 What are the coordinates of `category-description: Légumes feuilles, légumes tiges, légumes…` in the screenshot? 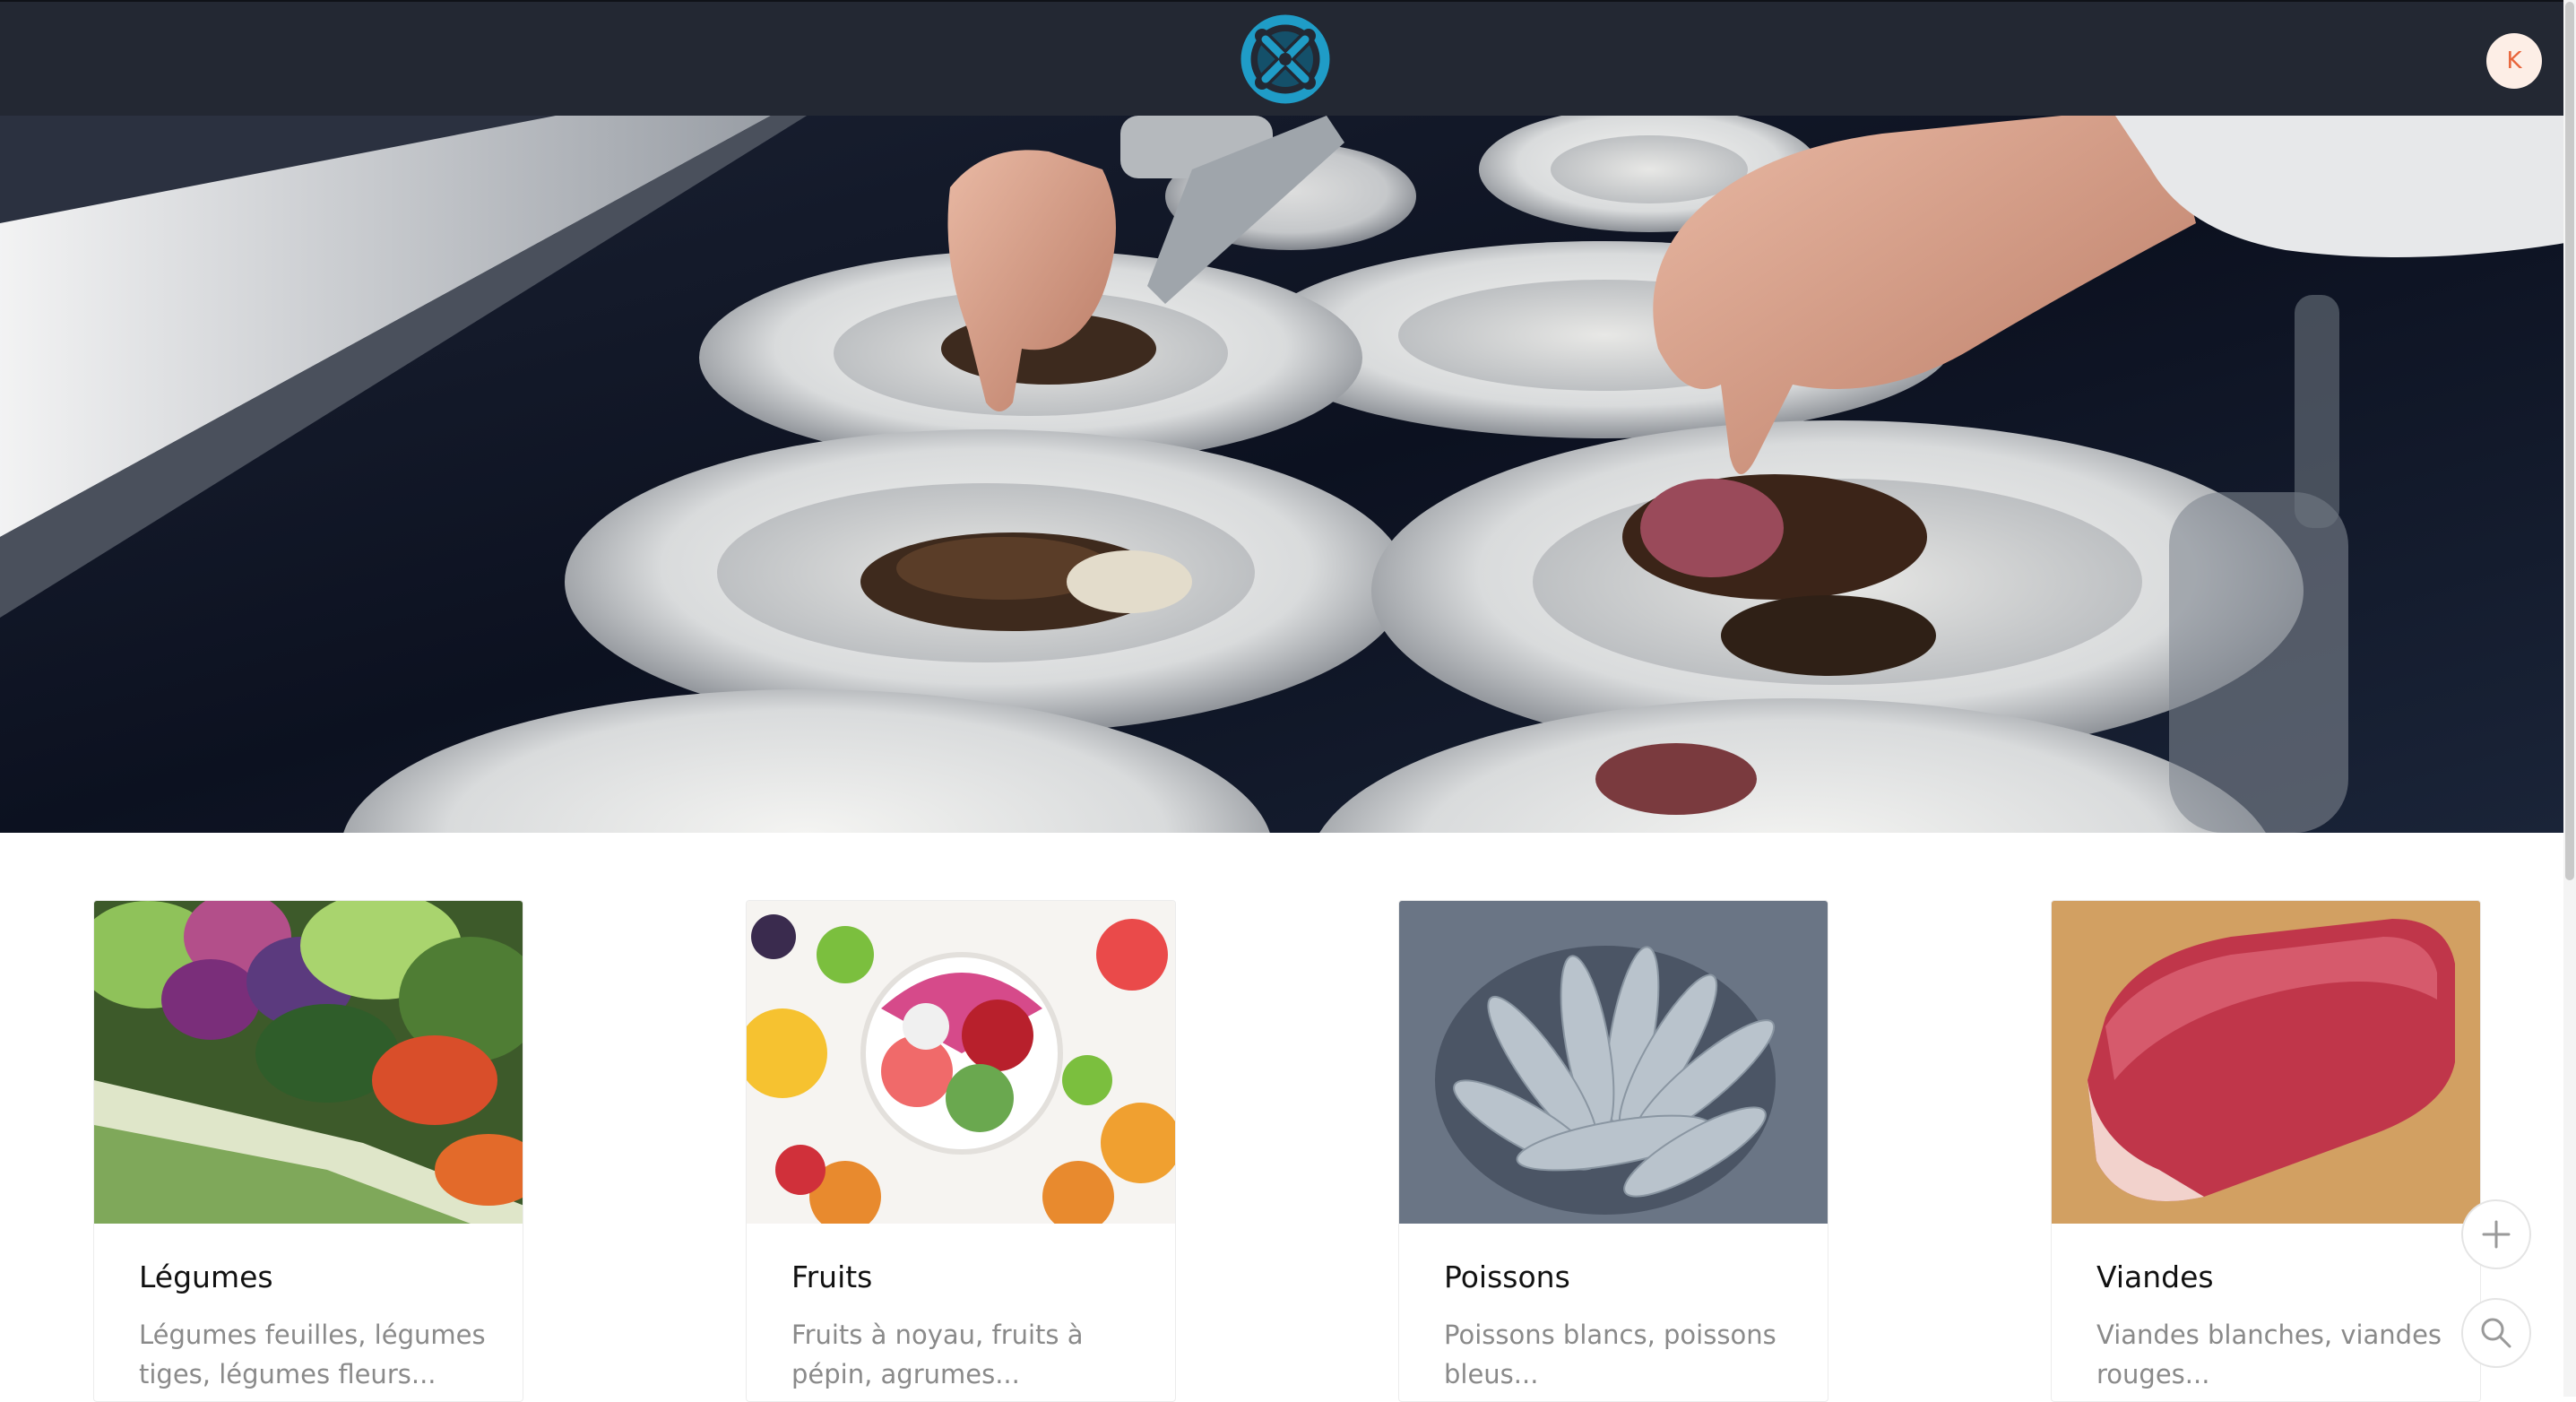 It's located at (312, 1354).